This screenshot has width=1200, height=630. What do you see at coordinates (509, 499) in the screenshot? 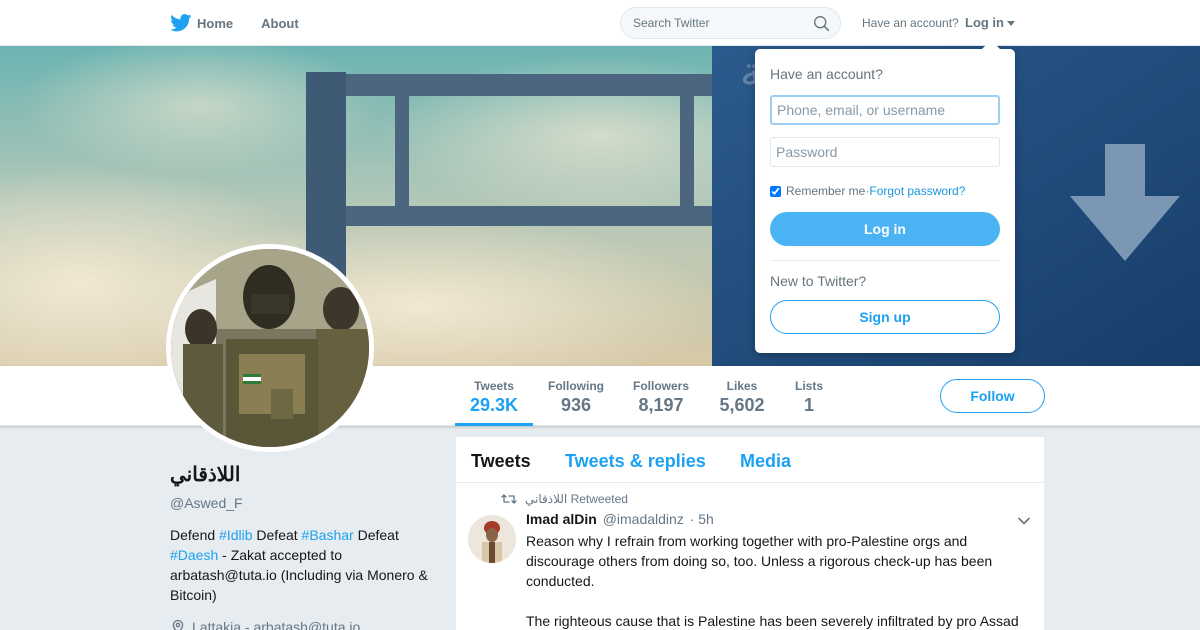
I see `retweet-icon` at bounding box center [509, 499].